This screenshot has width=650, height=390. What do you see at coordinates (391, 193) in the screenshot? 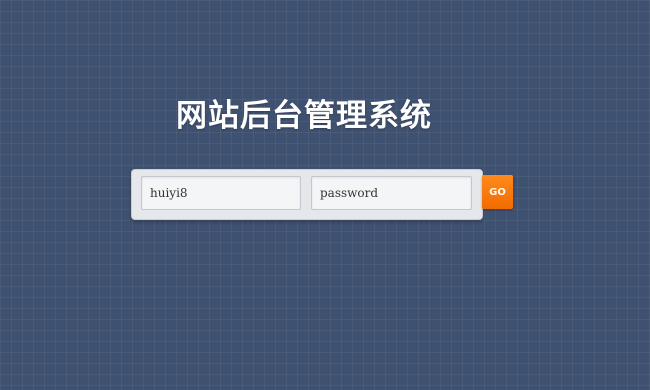
I see `password-input` at bounding box center [391, 193].